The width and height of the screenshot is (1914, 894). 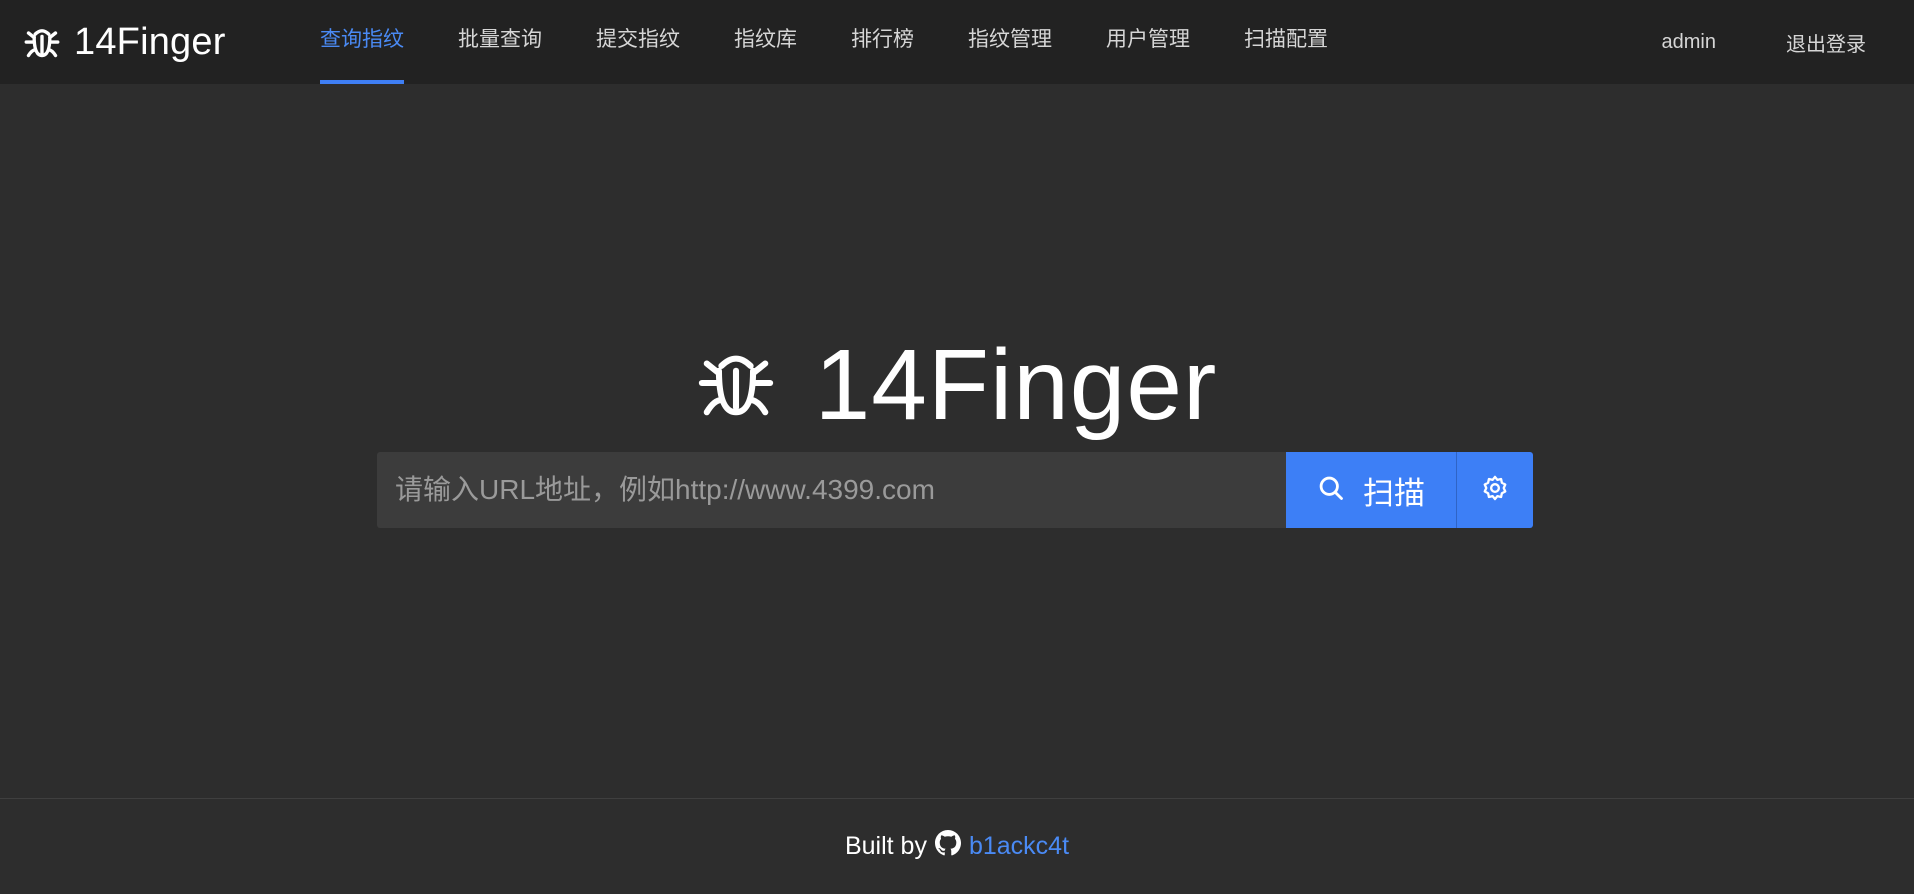 I want to click on scan-button: 扫描, so click(x=1371, y=490).